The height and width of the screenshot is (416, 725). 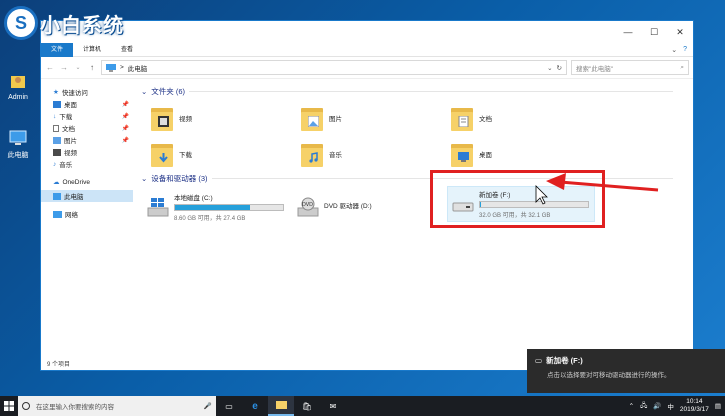 What do you see at coordinates (162, 154) in the screenshot?
I see `downloads-folder-icon` at bounding box center [162, 154].